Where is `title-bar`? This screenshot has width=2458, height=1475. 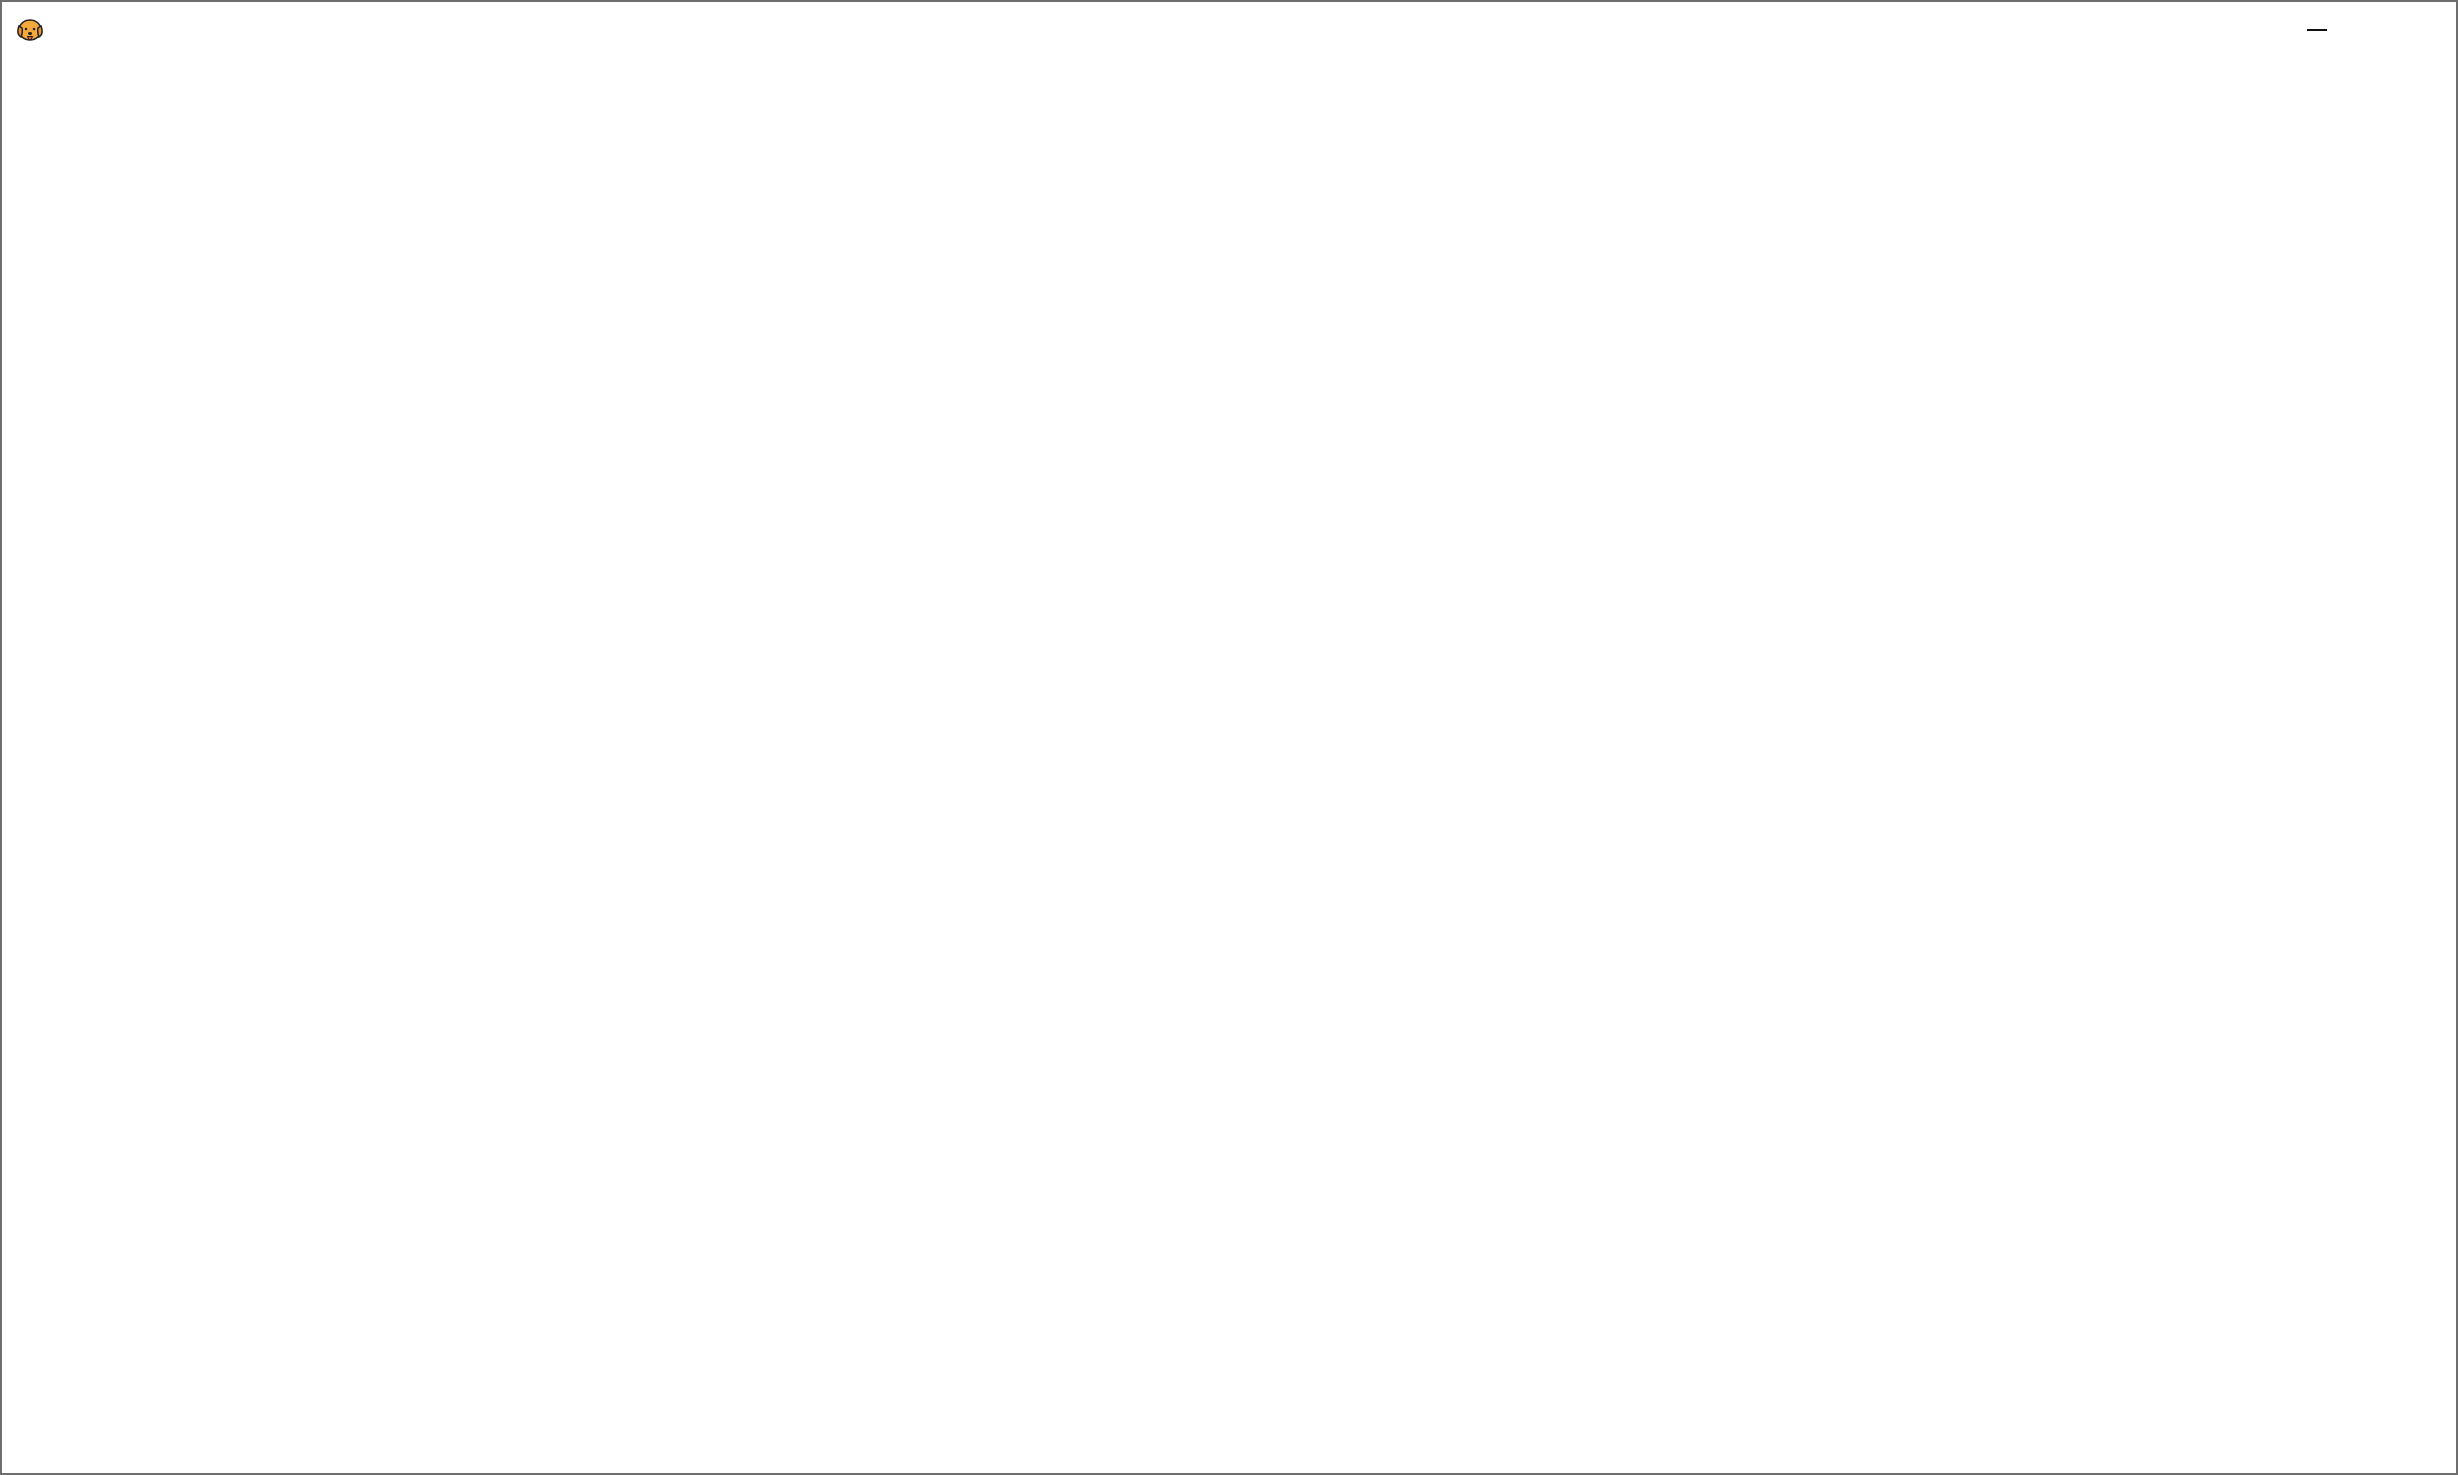
title-bar is located at coordinates (1229, 30).